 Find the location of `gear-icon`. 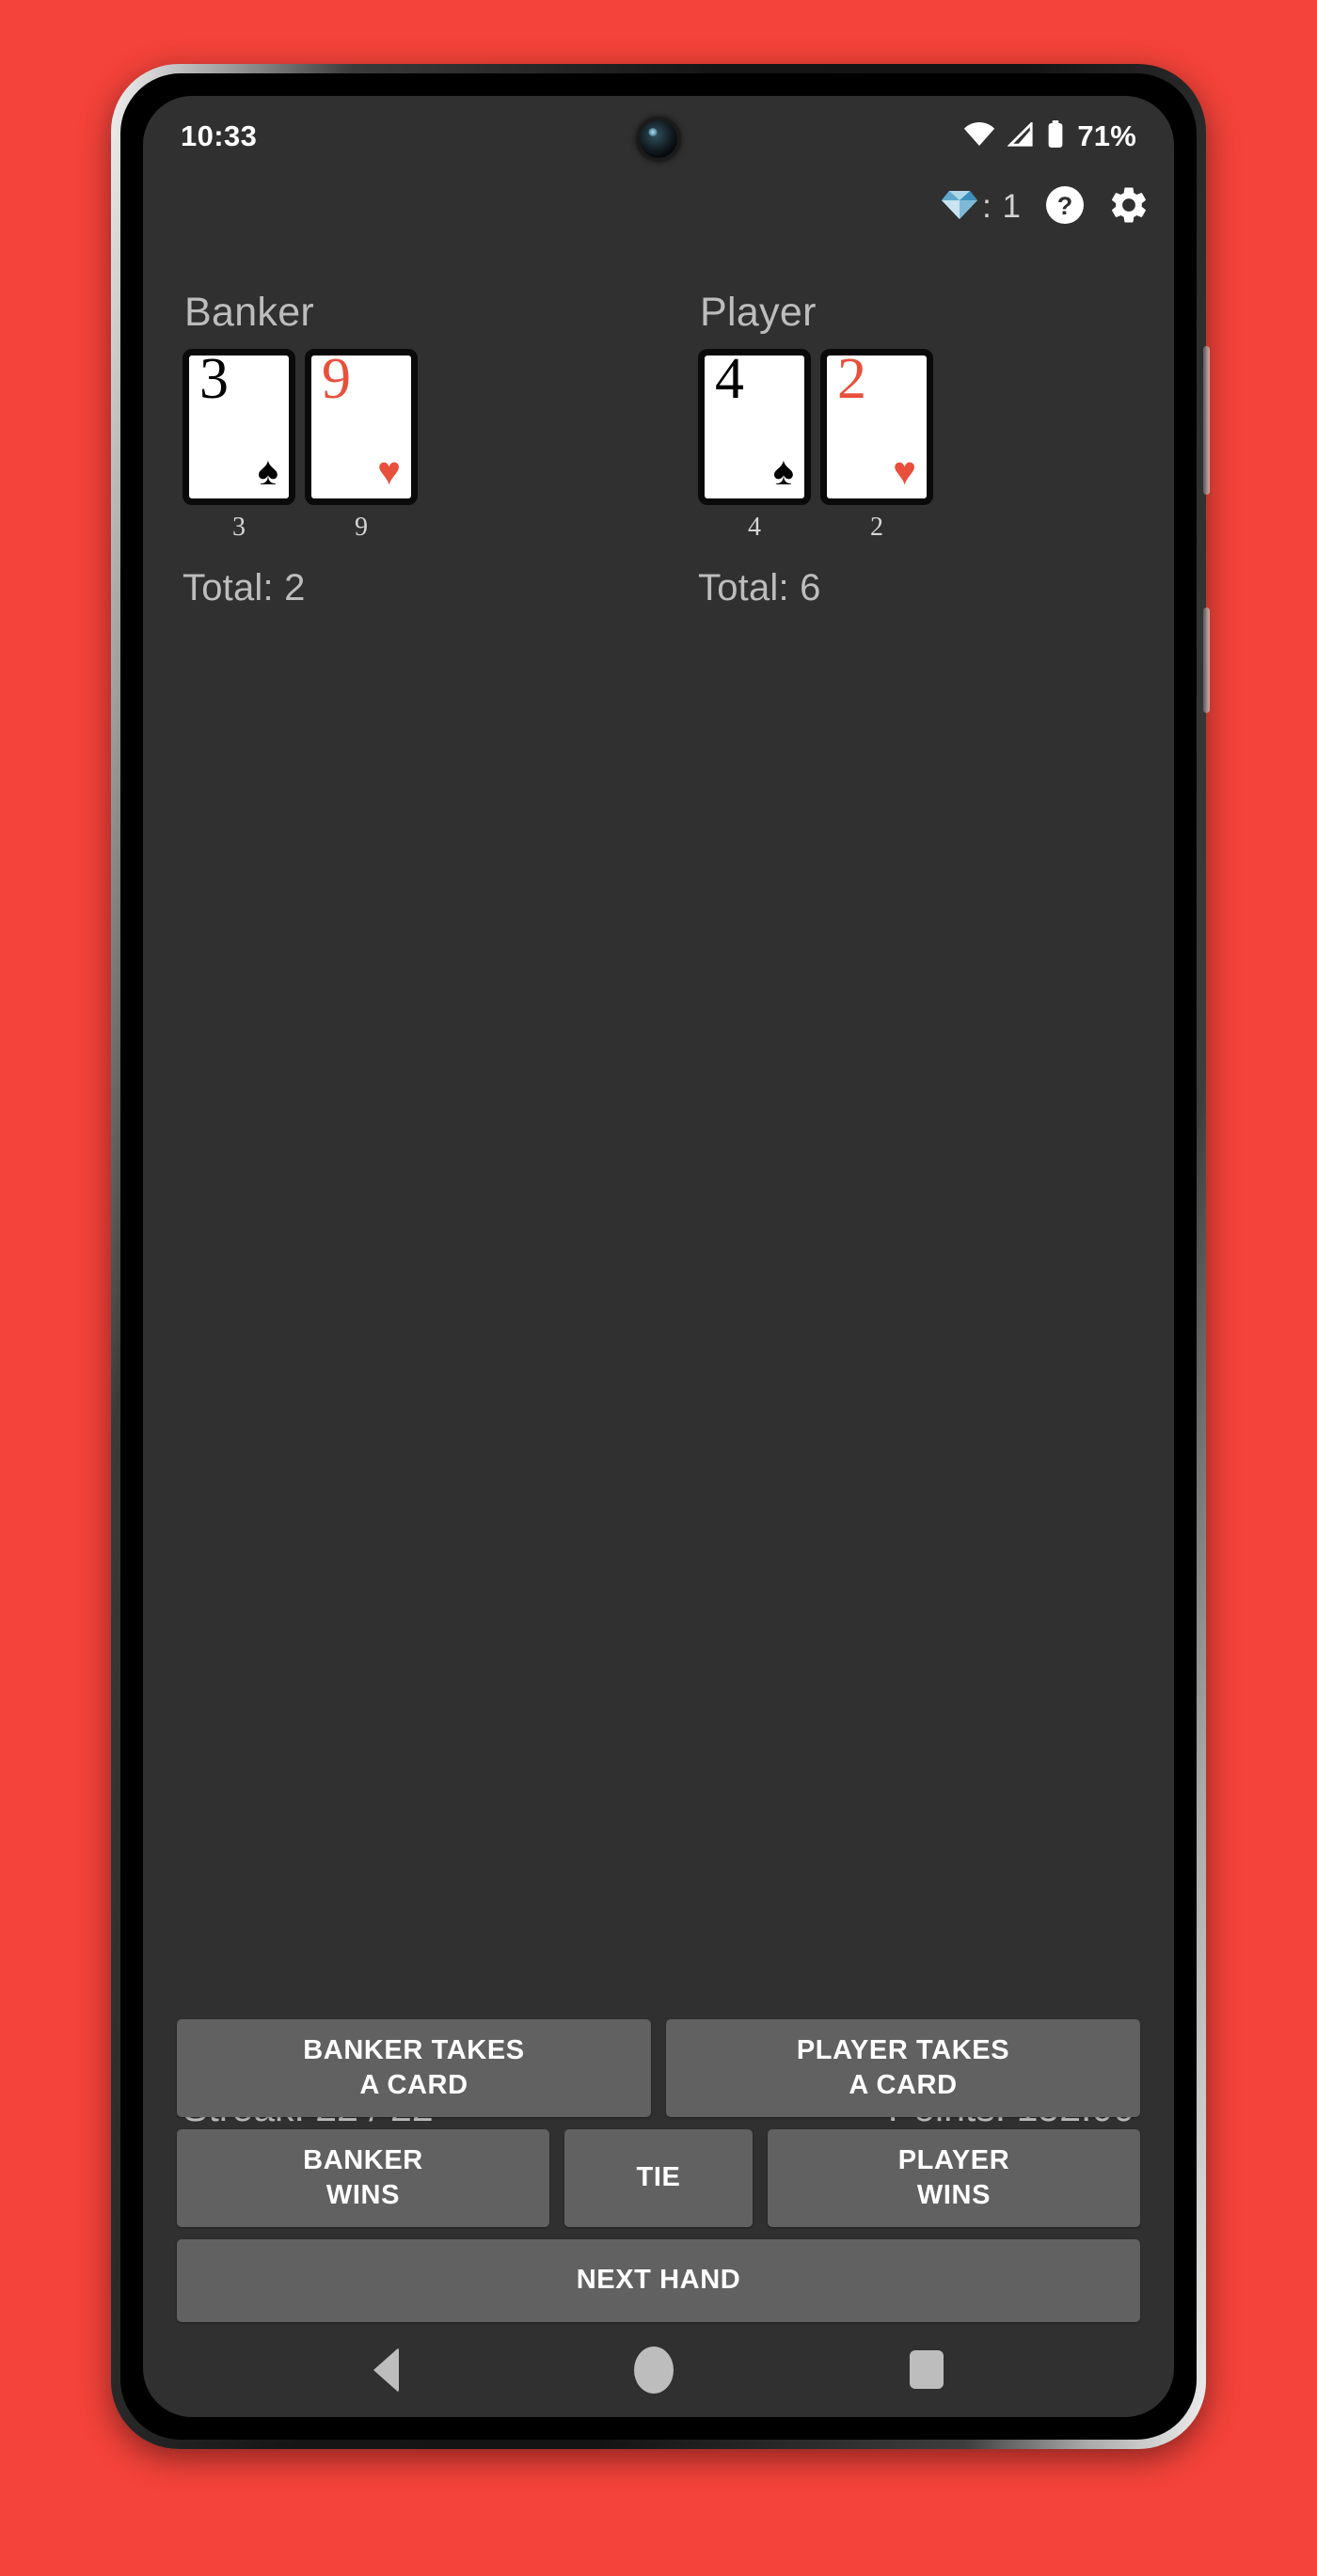

gear-icon is located at coordinates (1128, 207).